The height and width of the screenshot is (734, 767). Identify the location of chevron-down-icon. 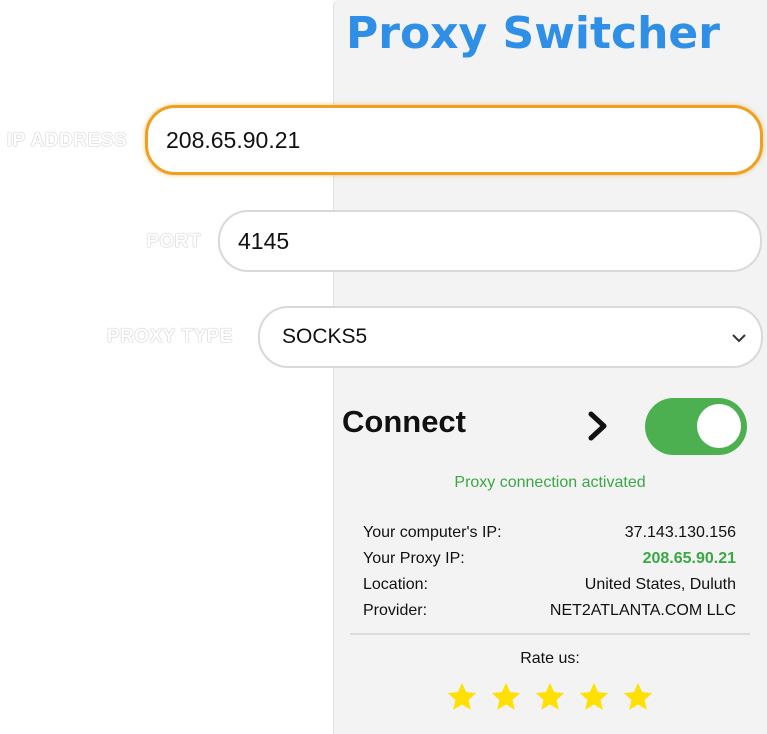
(739, 337).